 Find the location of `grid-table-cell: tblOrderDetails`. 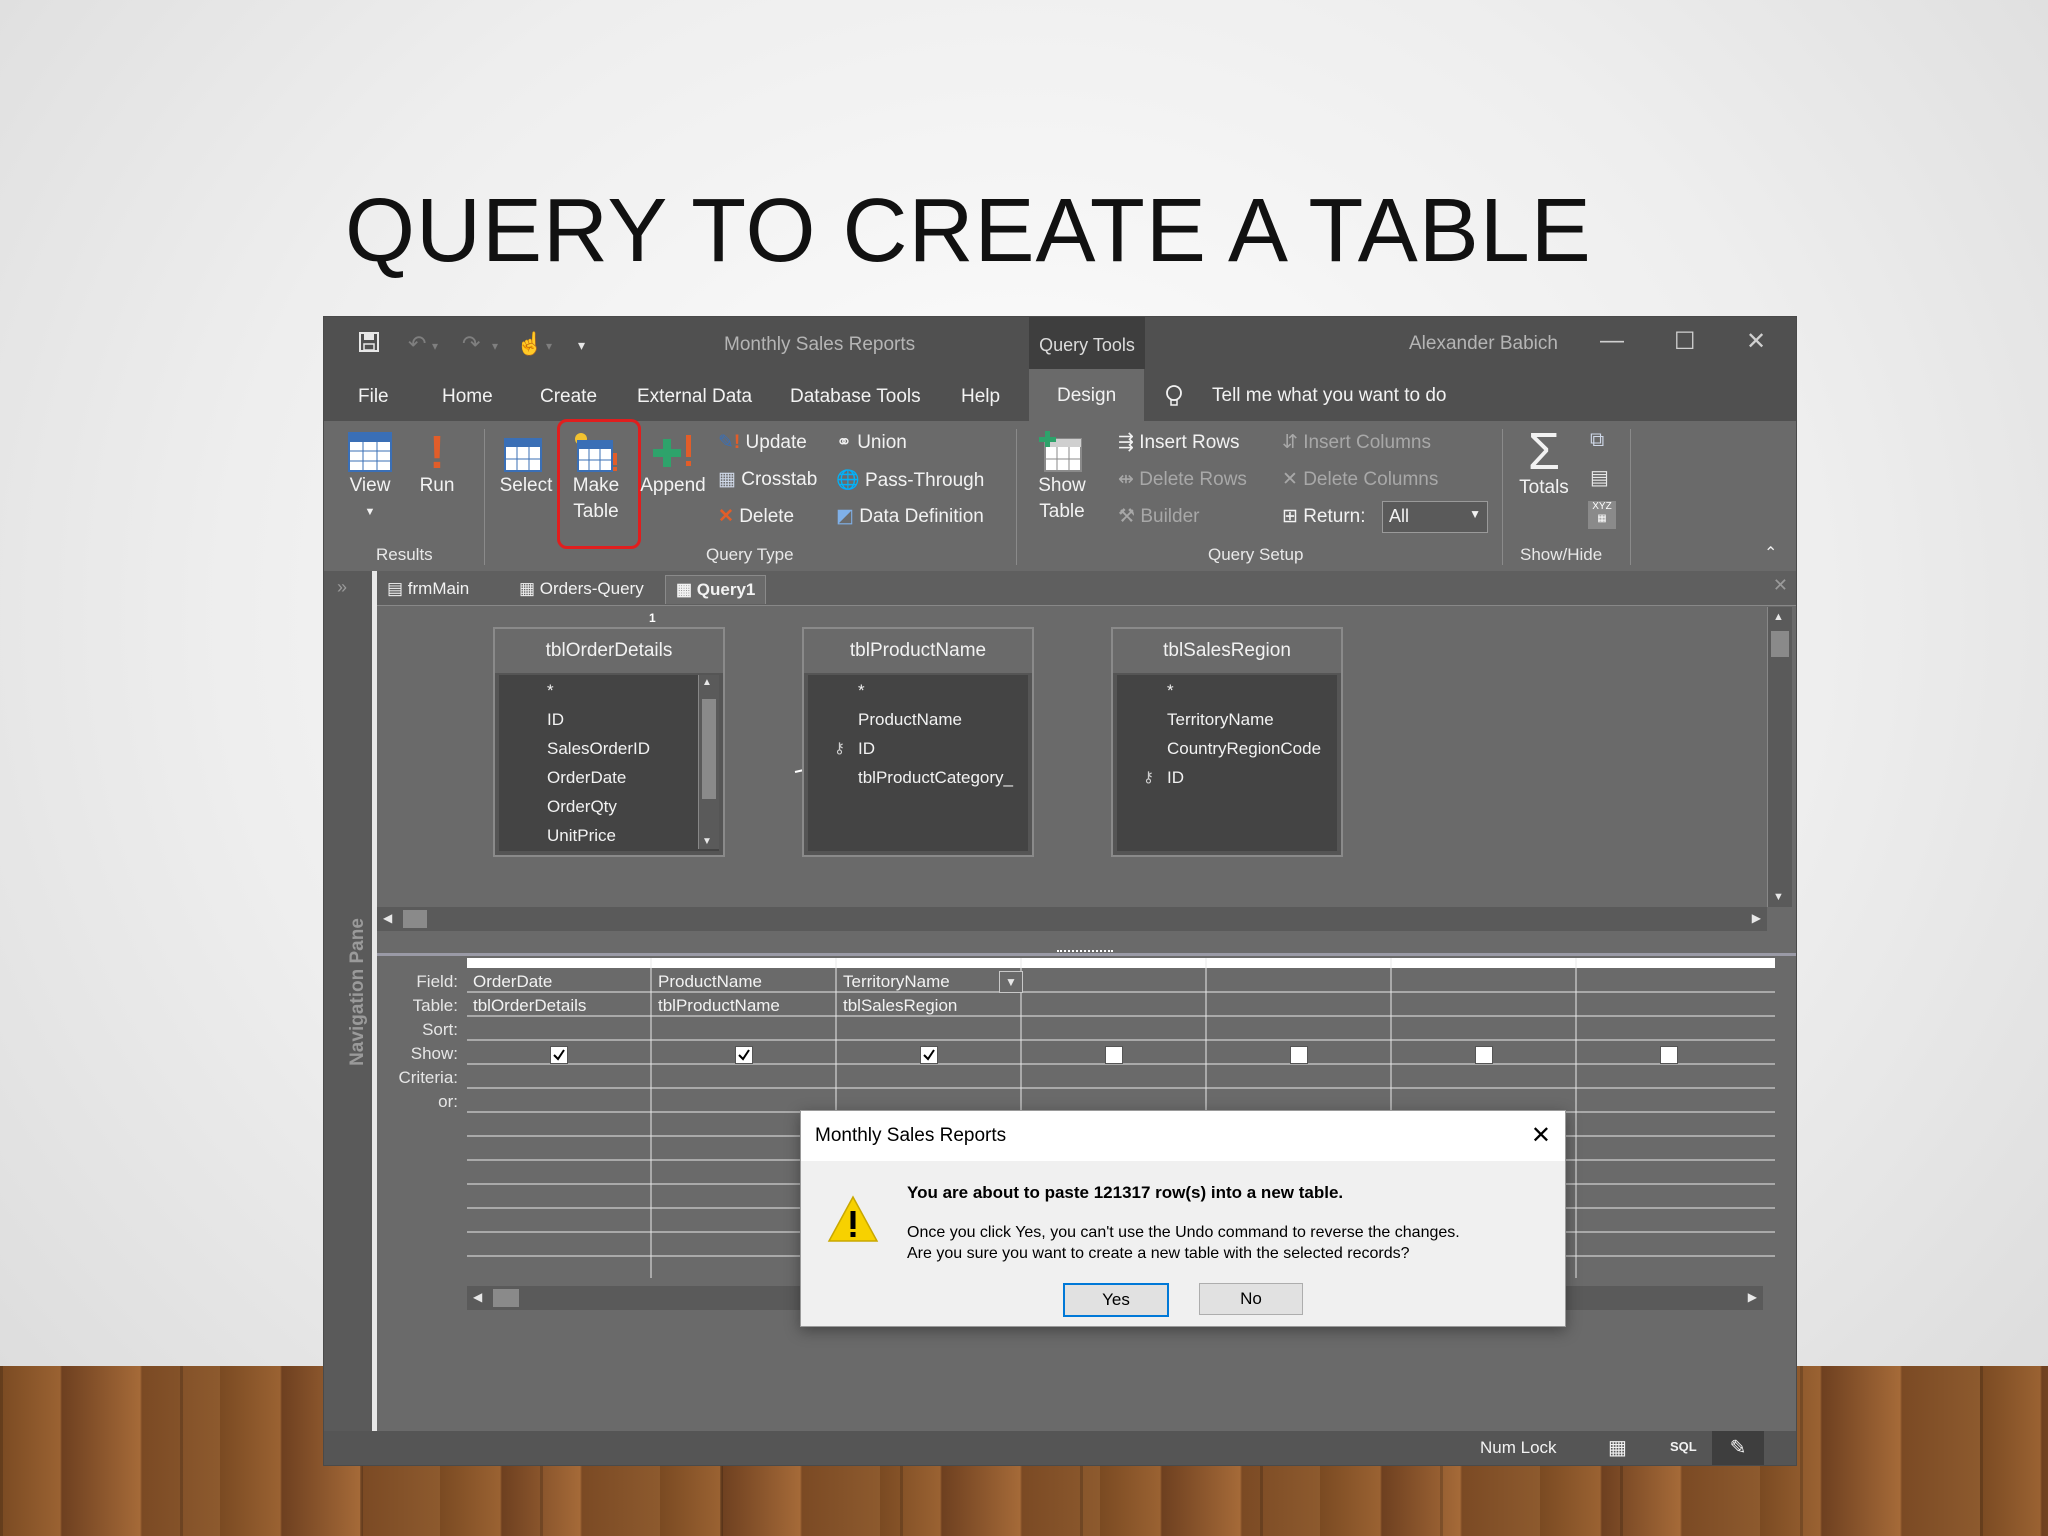

grid-table-cell: tblOrderDetails is located at coordinates (529, 1006).